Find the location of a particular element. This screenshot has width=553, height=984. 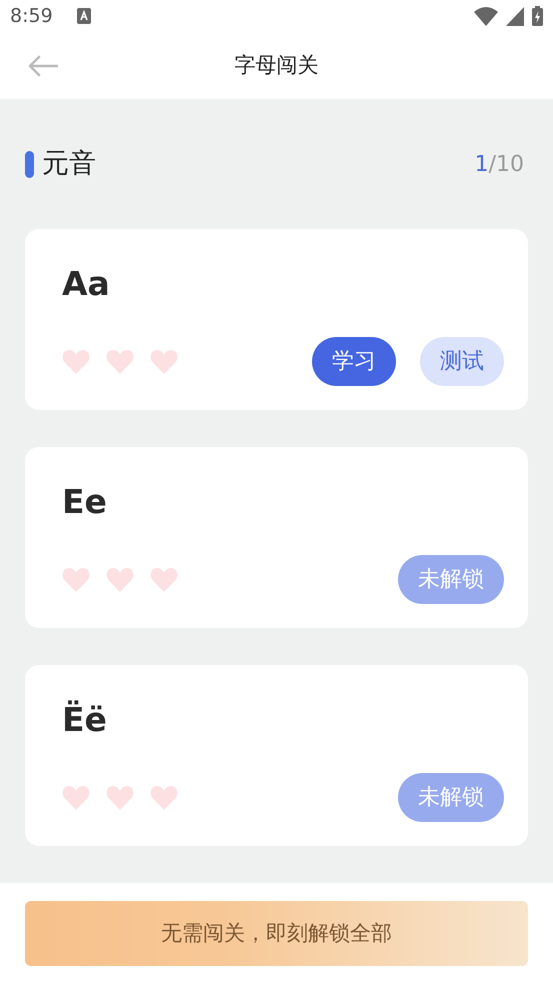

progress-current: 1 is located at coordinates (481, 164).